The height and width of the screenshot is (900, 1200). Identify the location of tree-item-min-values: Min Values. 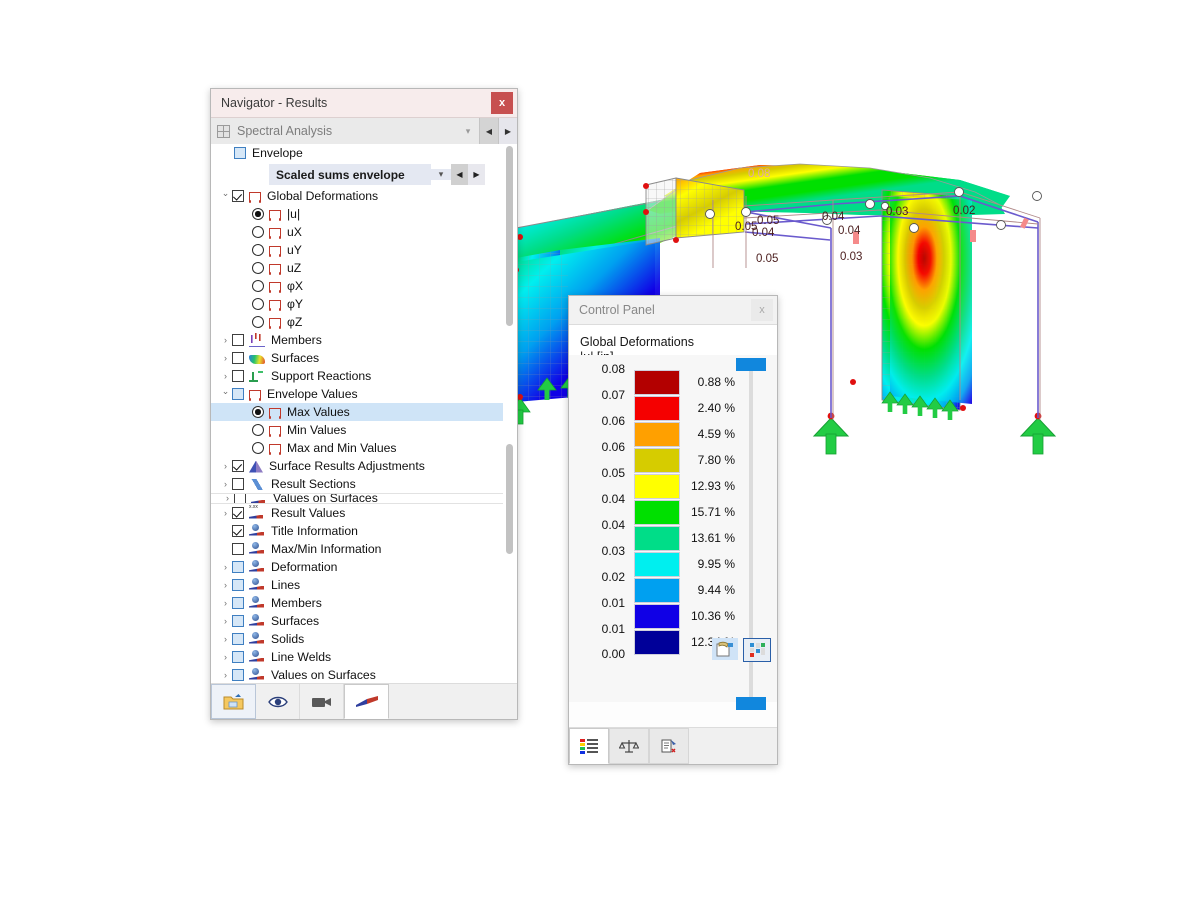
(364, 430).